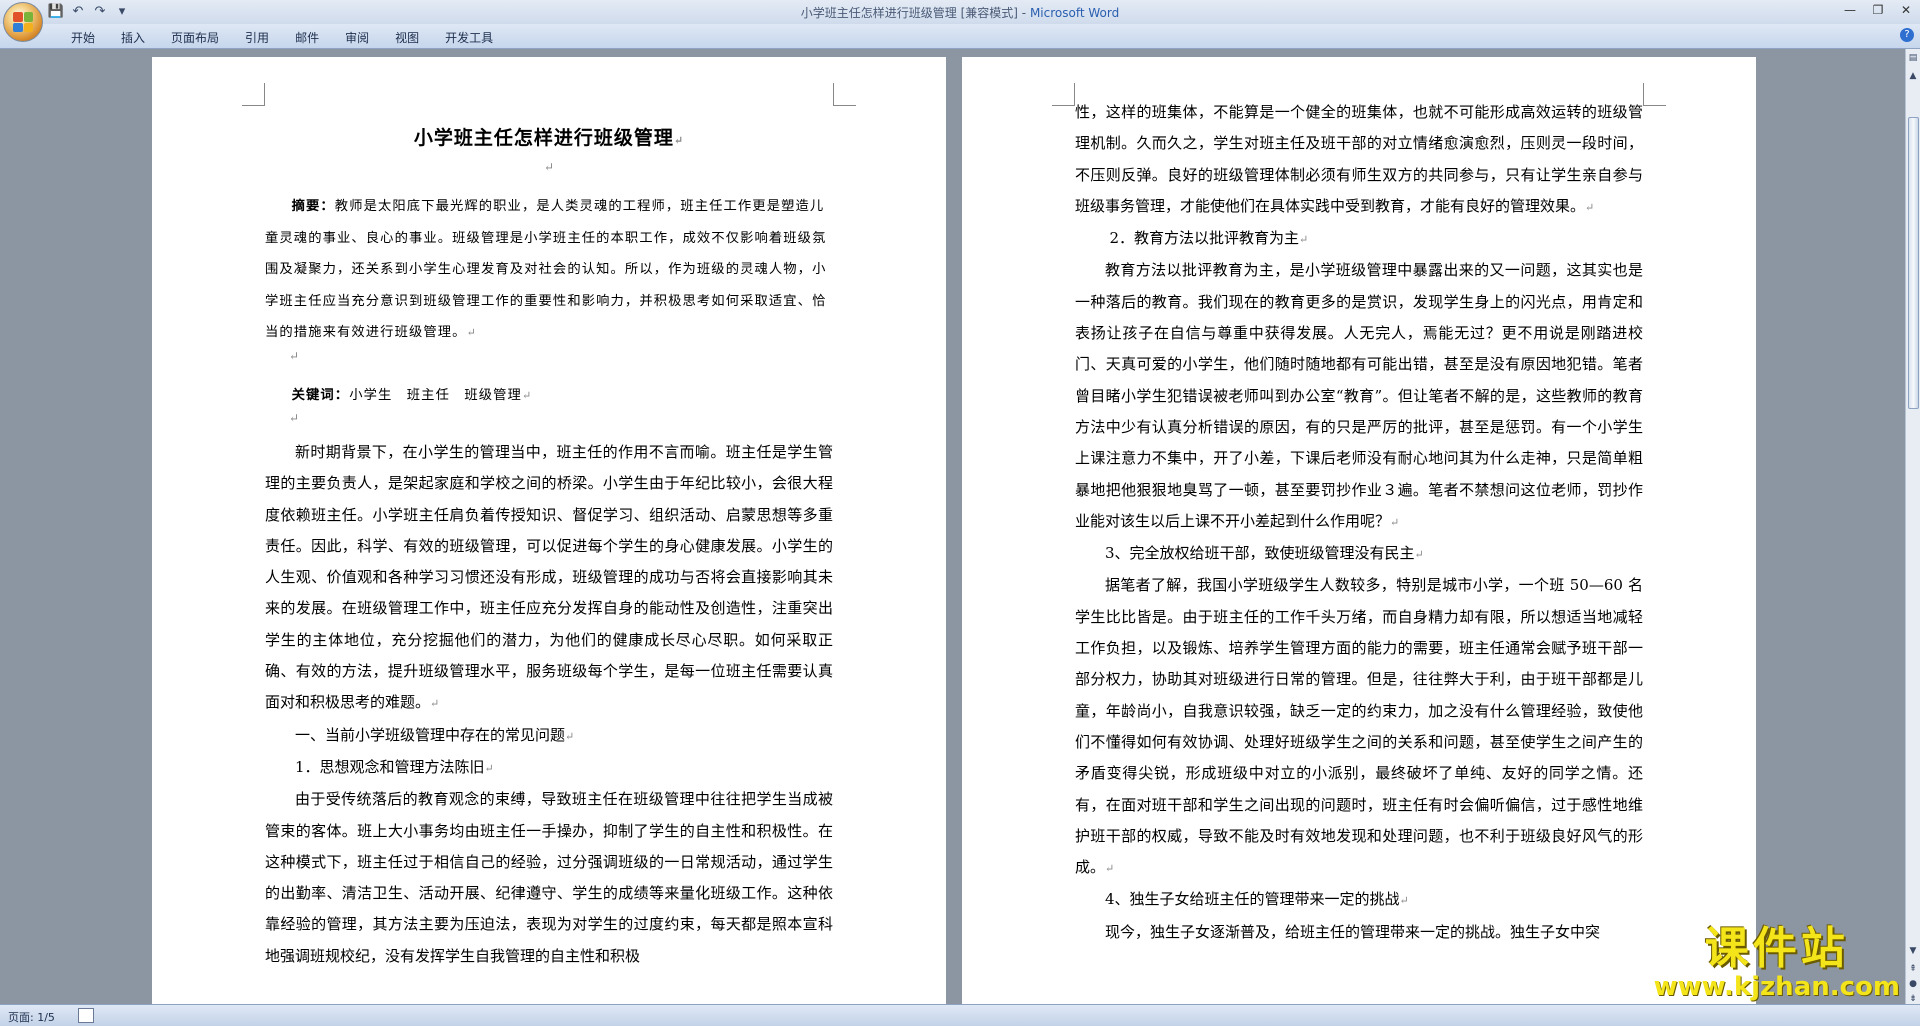 The height and width of the screenshot is (1026, 1920). Describe the element at coordinates (1913, 76) in the screenshot. I see `scroll-up-icon: ▲` at that location.